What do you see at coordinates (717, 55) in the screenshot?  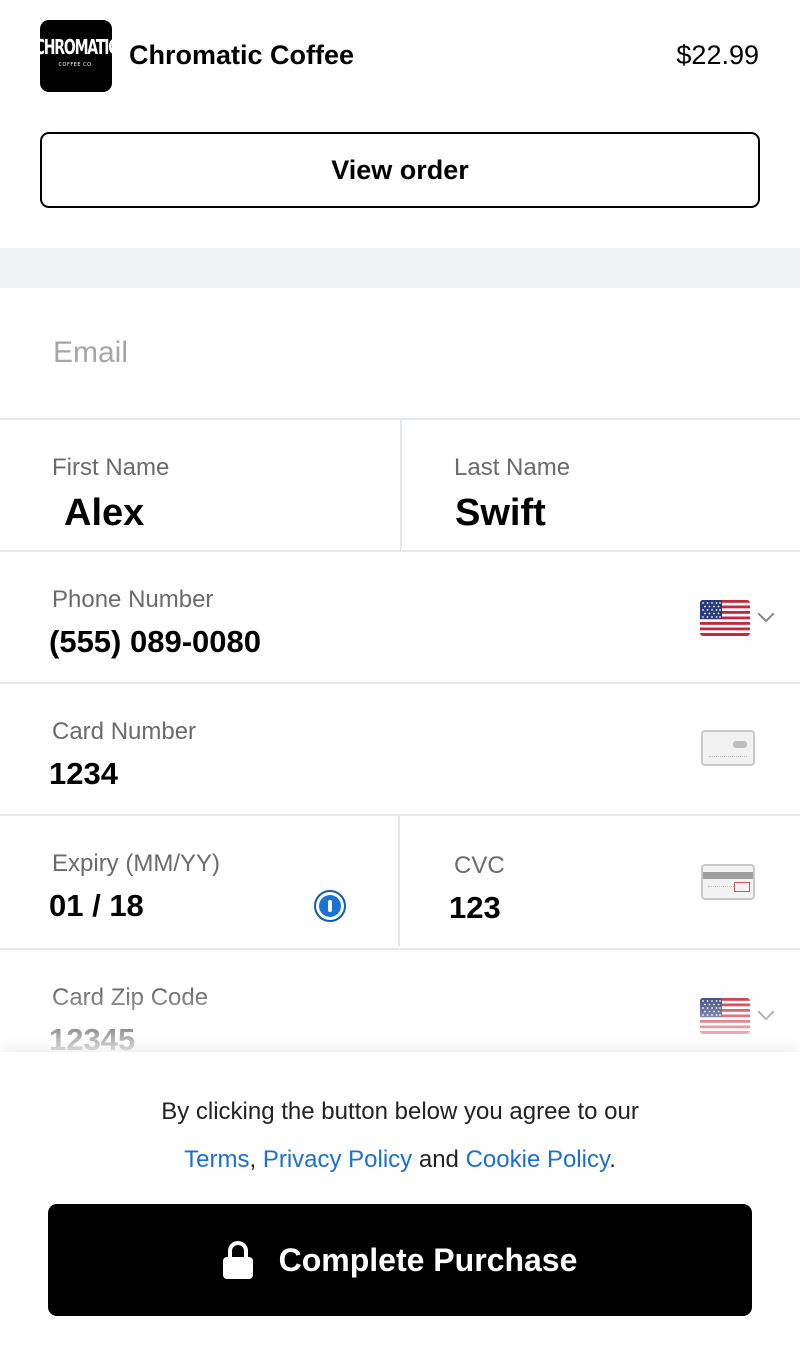 I see `order-total: $22.99` at bounding box center [717, 55].